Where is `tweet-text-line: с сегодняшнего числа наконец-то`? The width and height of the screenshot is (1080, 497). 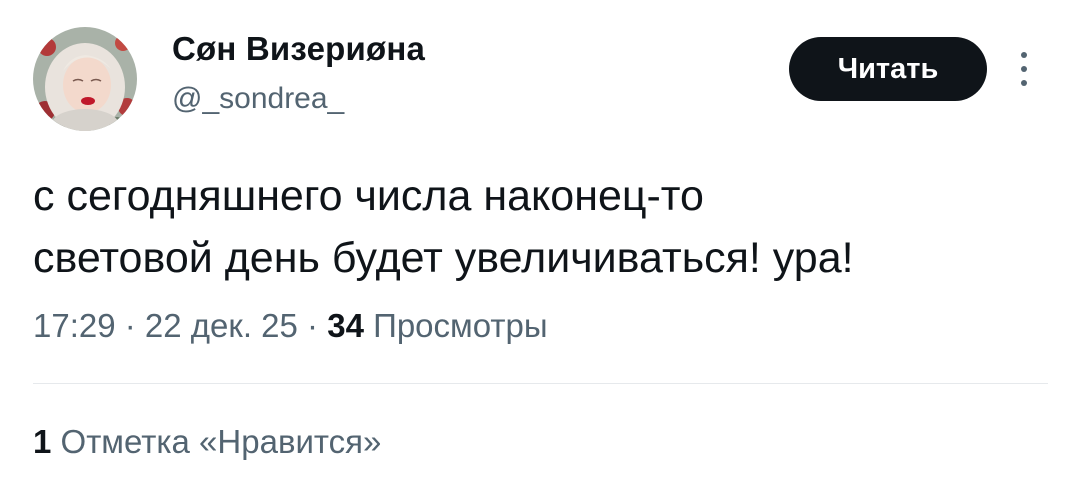 tweet-text-line: с сегодняшнего числа наконец-то is located at coordinates (368, 196).